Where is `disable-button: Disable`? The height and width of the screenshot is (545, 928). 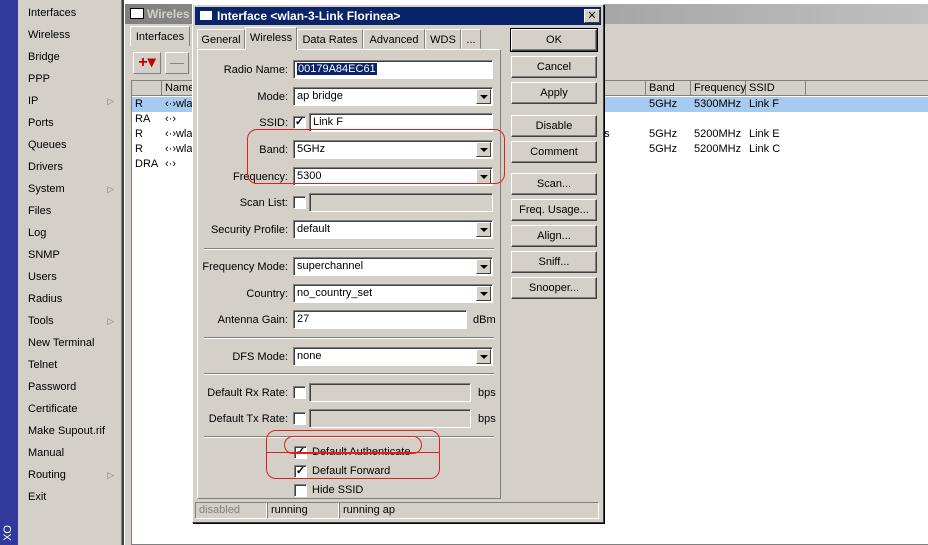
disable-button: Disable is located at coordinates (554, 126).